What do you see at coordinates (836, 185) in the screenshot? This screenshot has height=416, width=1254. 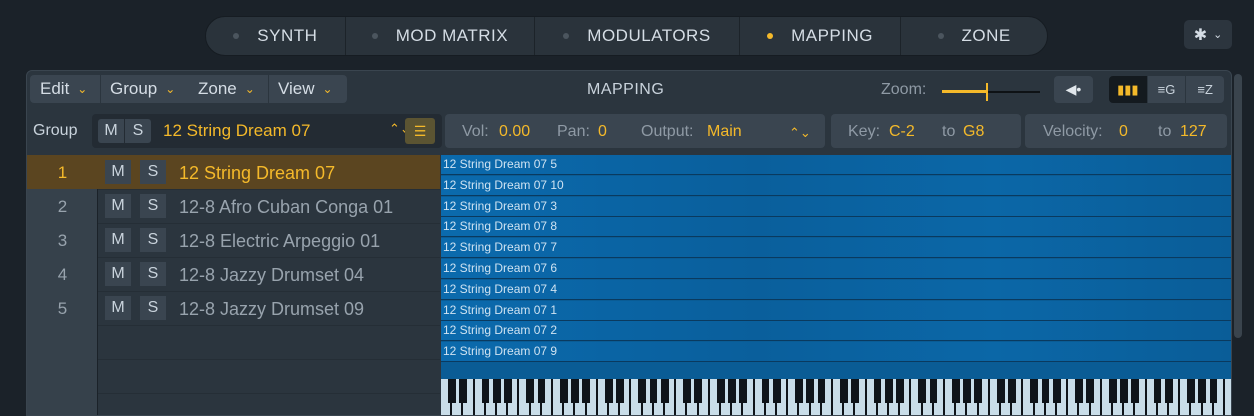 I see `zone-bar: 12 String Dream 07 10` at bounding box center [836, 185].